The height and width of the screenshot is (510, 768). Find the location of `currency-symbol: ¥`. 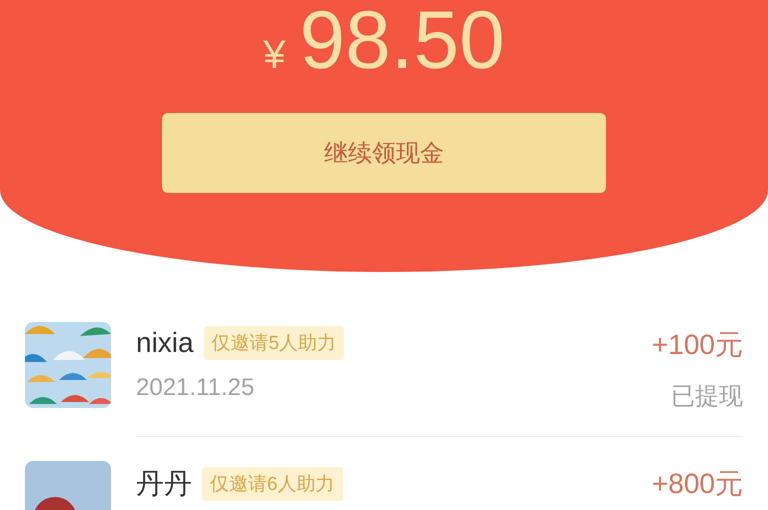

currency-symbol: ¥ is located at coordinates (274, 55).